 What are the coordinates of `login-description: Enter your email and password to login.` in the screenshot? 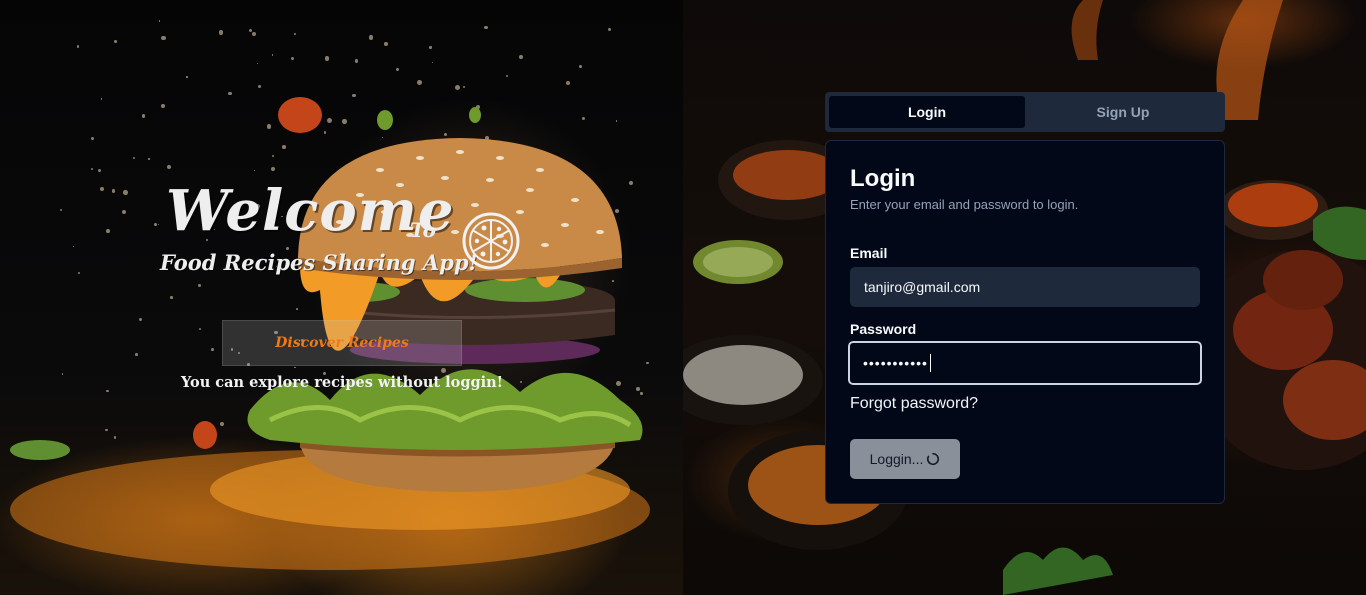 It's located at (964, 204).